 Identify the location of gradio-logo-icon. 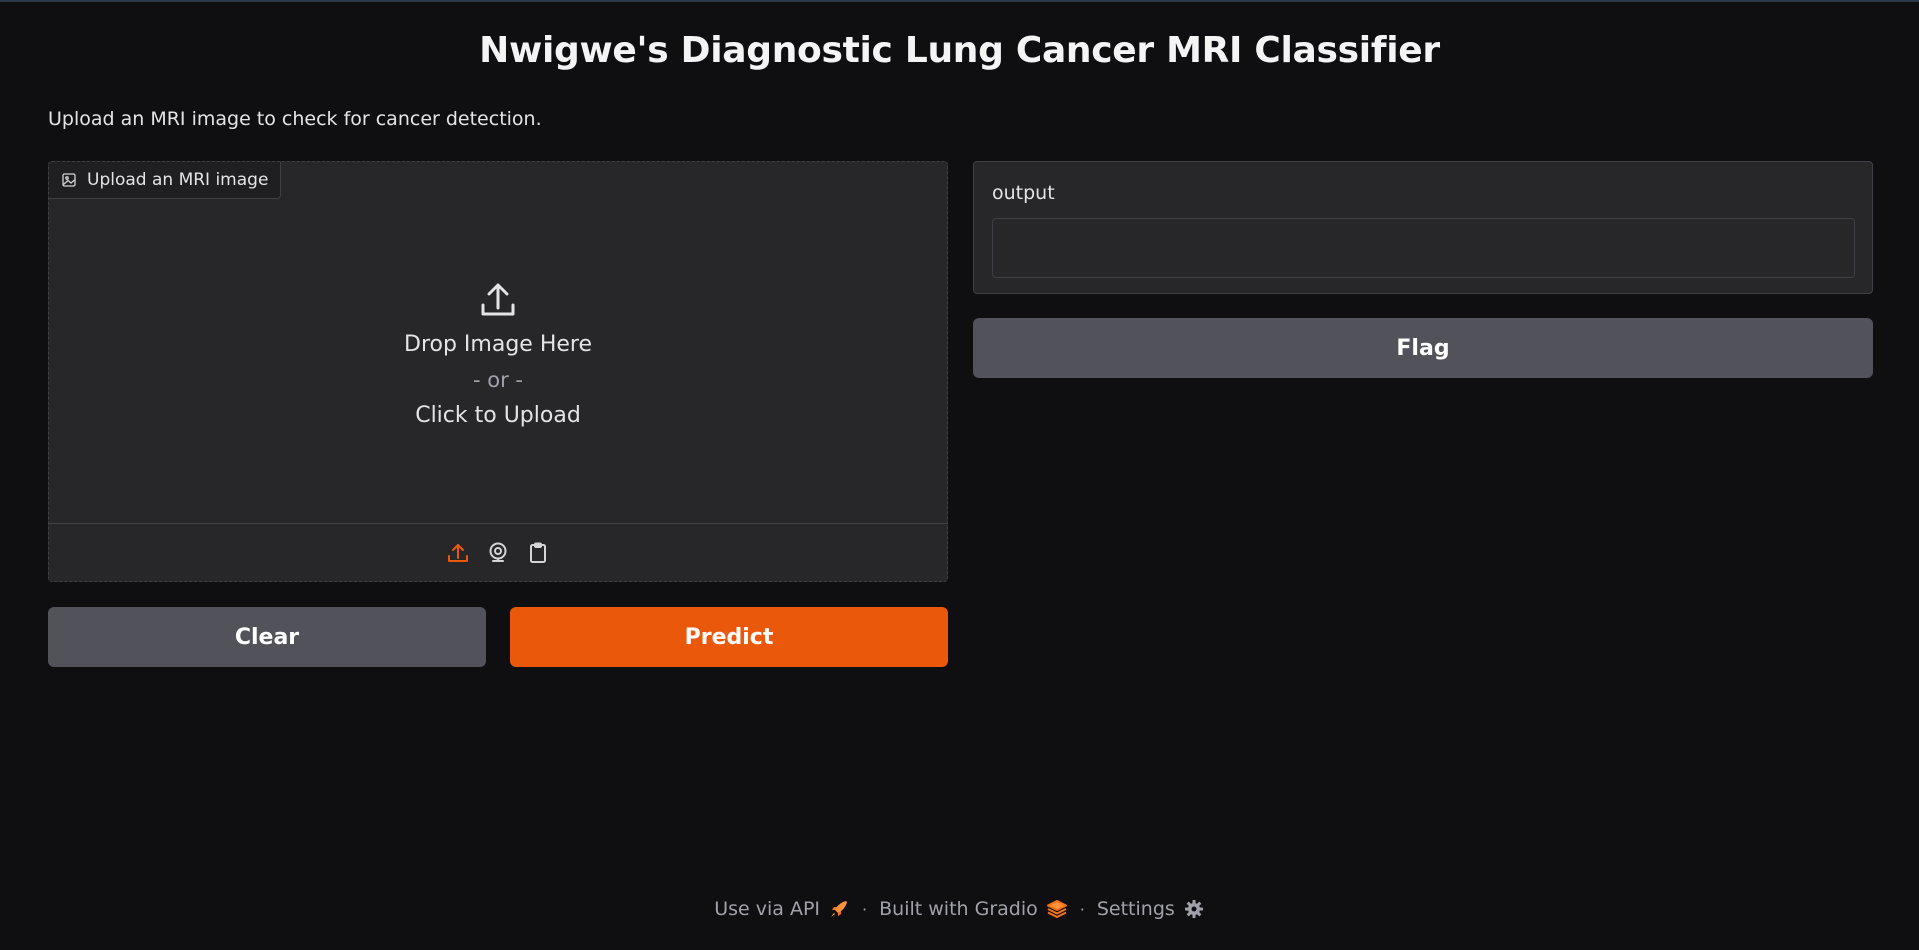
(1057, 909).